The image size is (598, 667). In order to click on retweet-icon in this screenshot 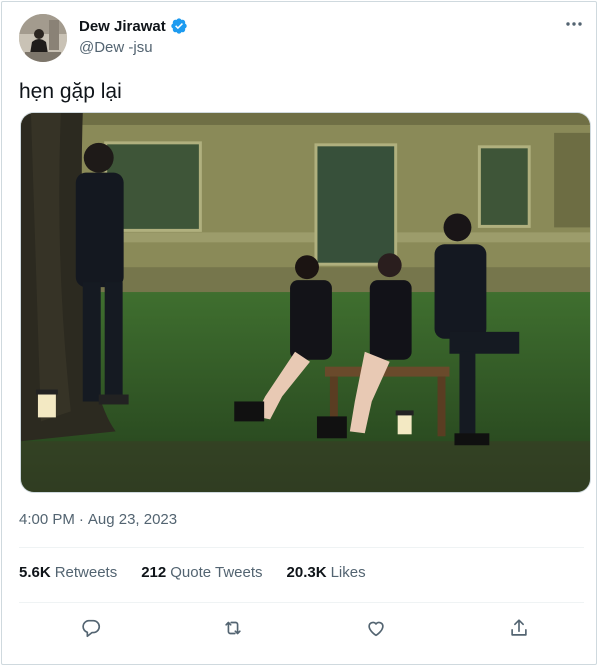, I will do `click(233, 628)`.